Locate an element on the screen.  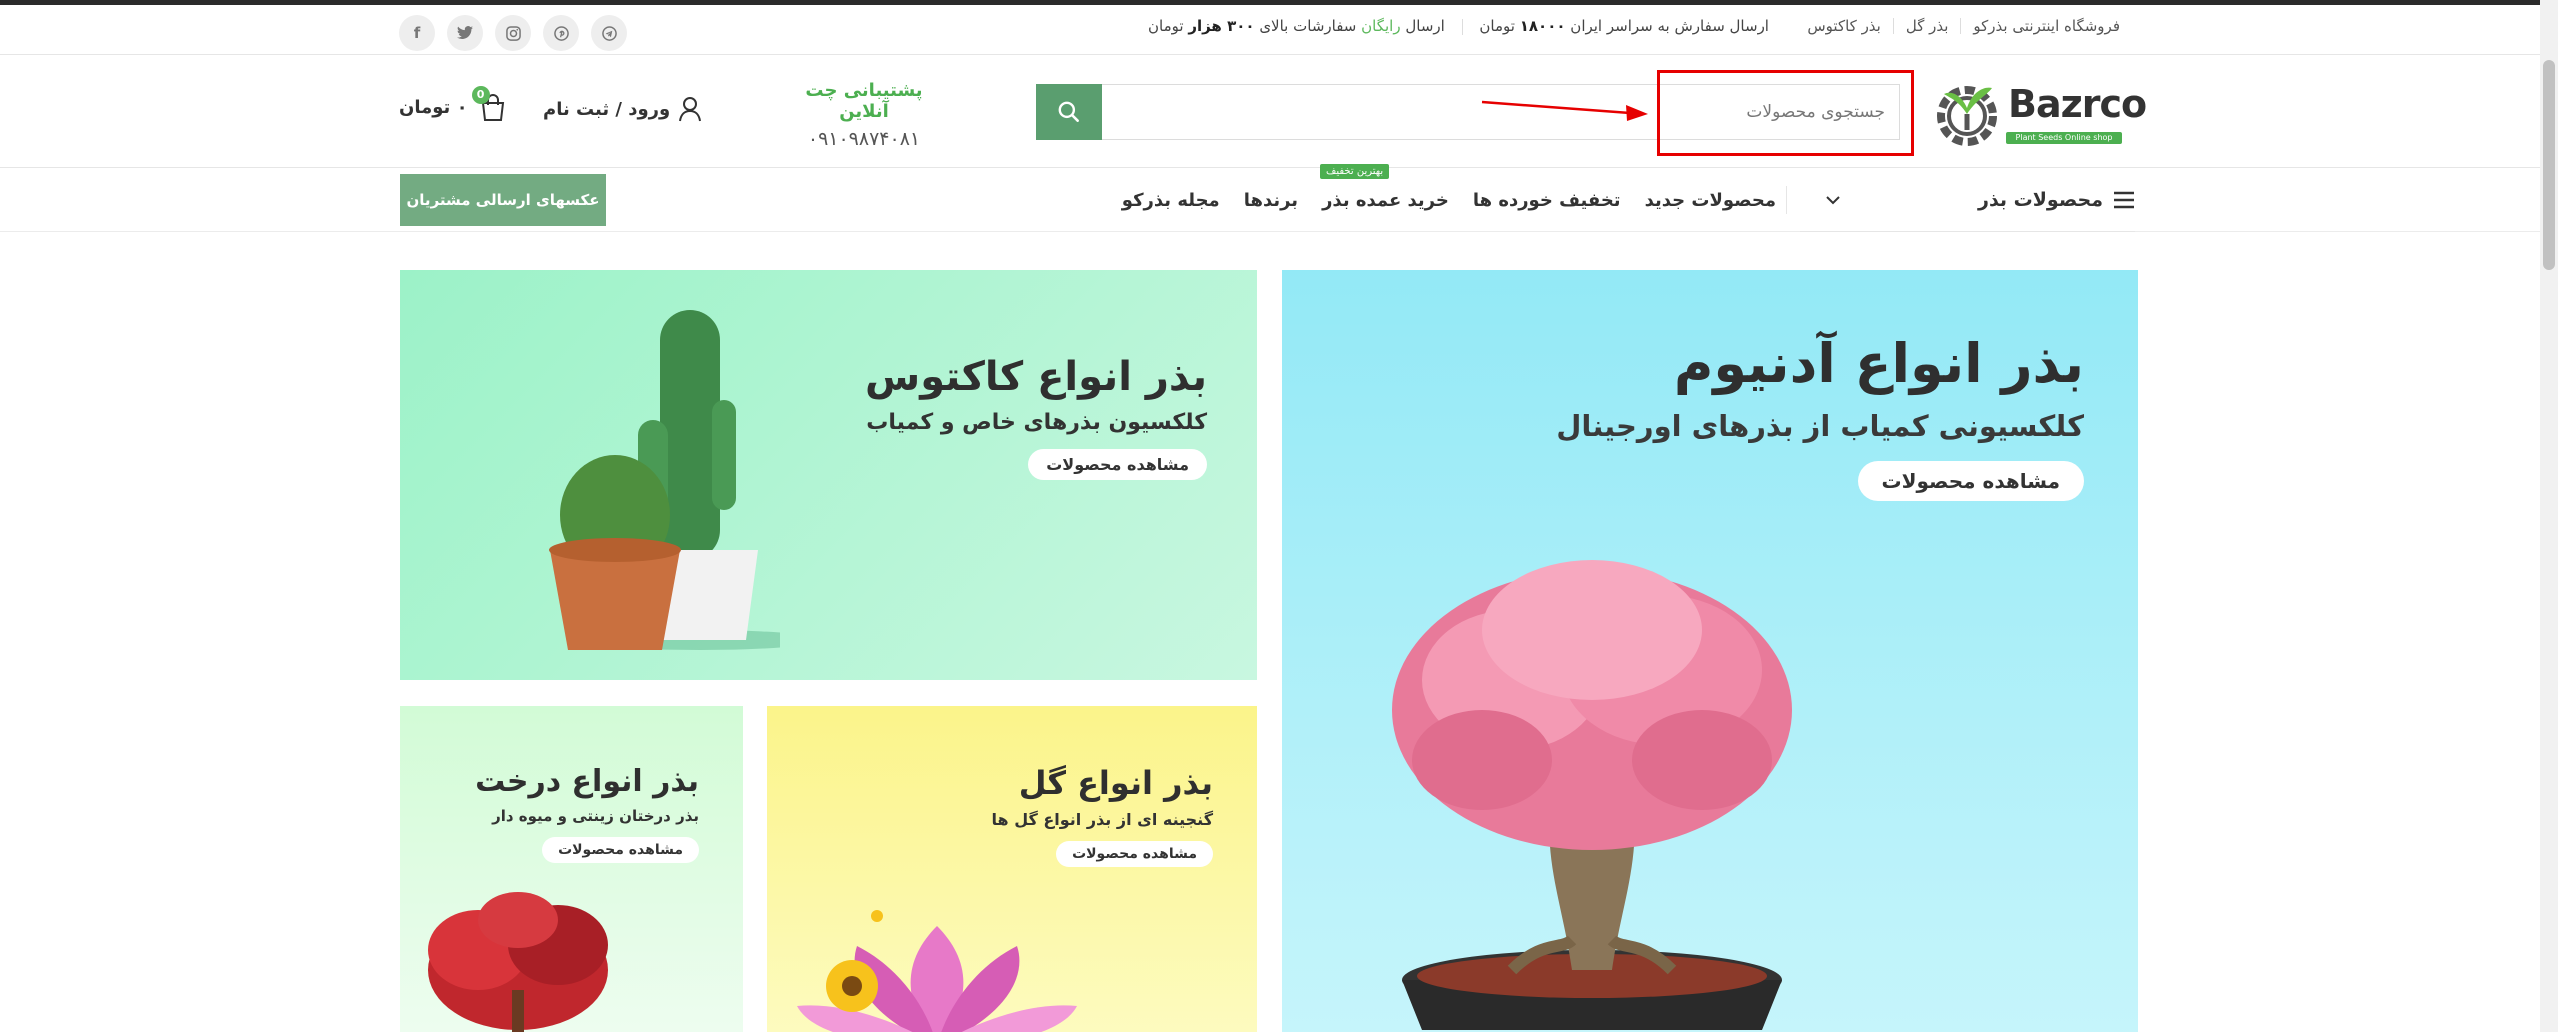
top-links: فروشگاه اینترنتی بذرکو بذر گل بذر کاکتوس is located at coordinates (1963, 26).